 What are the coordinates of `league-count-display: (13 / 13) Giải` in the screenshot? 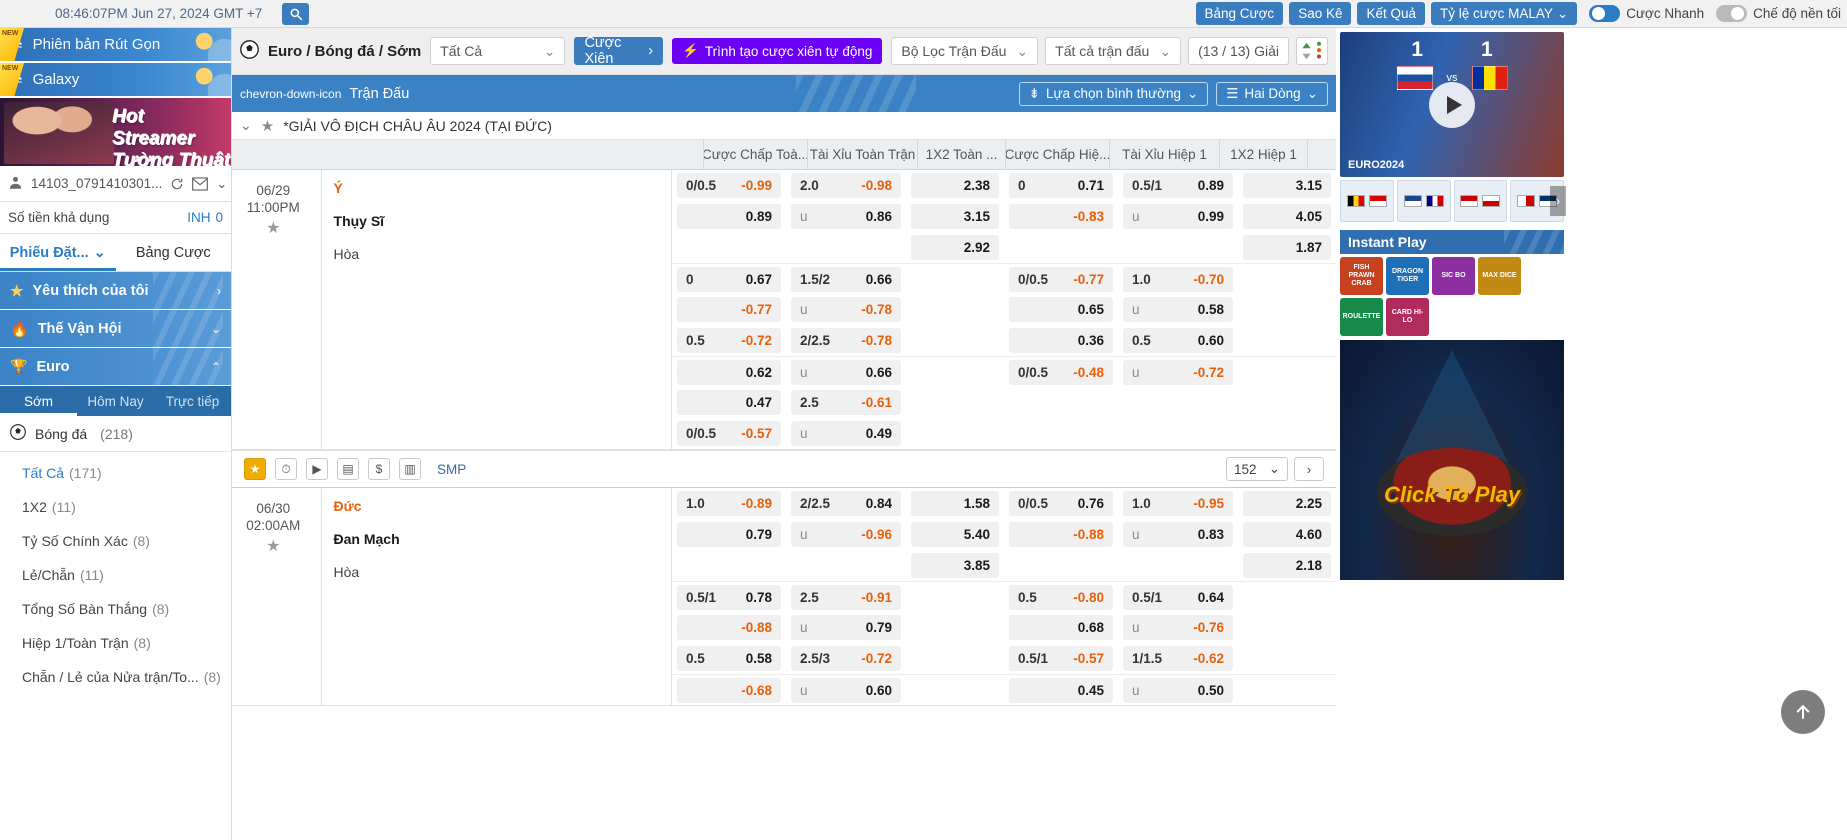 It's located at (1238, 51).